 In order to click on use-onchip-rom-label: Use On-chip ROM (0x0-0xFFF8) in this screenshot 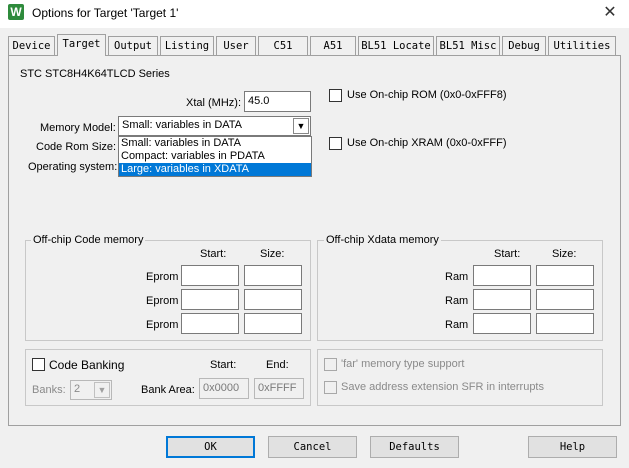, I will do `click(427, 95)`.